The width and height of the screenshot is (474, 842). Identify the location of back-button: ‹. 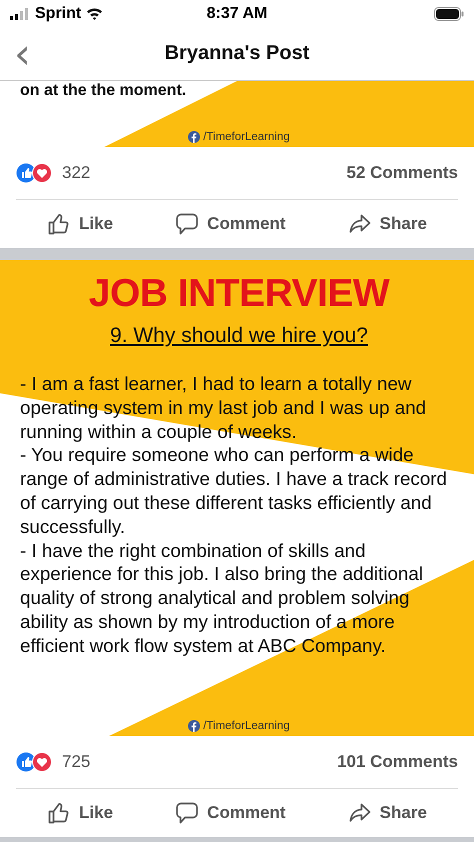
(22, 54).